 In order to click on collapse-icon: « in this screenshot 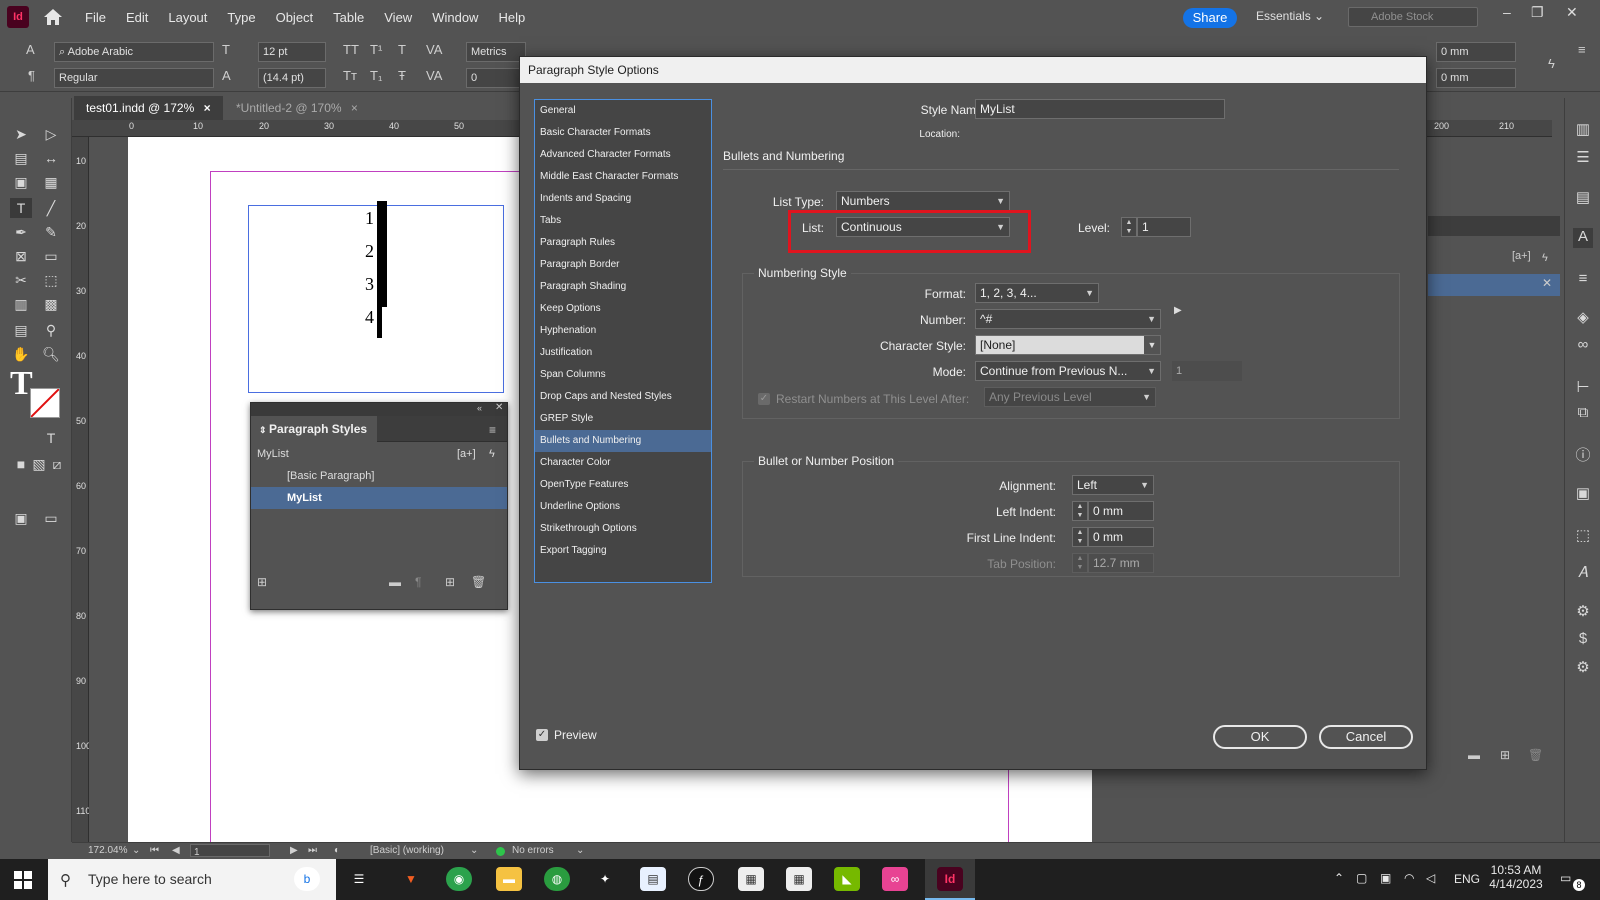, I will do `click(479, 408)`.